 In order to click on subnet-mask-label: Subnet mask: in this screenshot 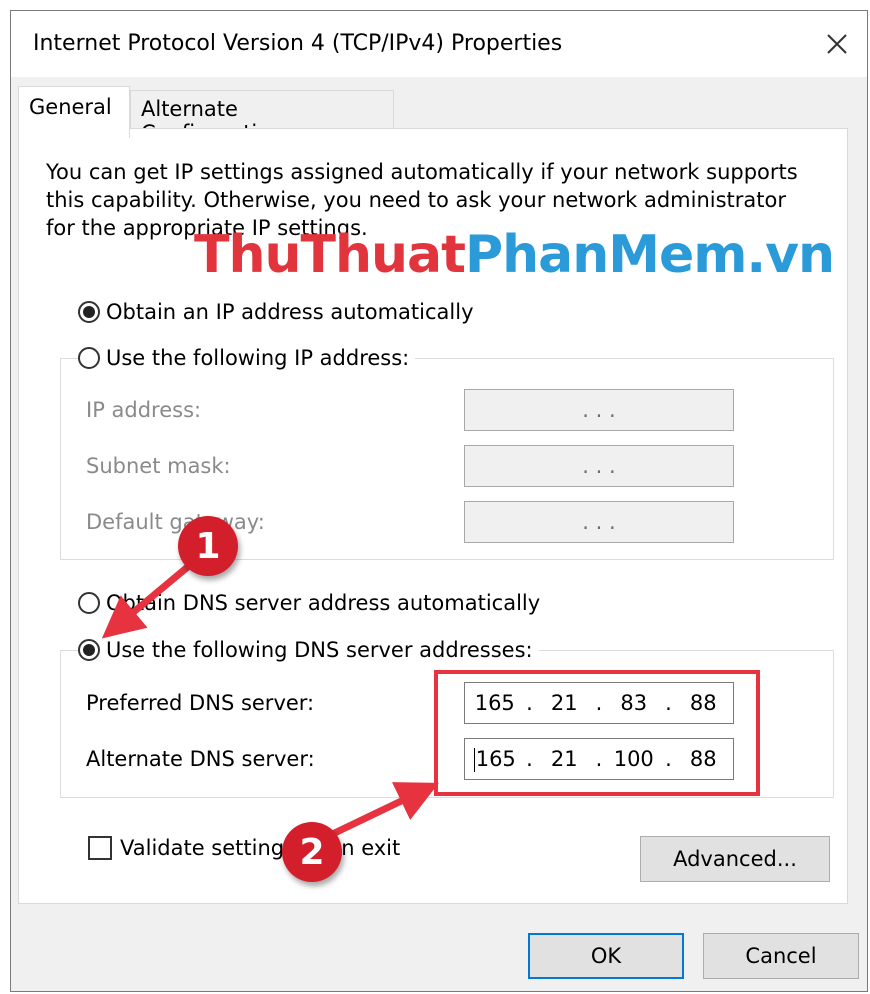, I will do `click(158, 466)`.